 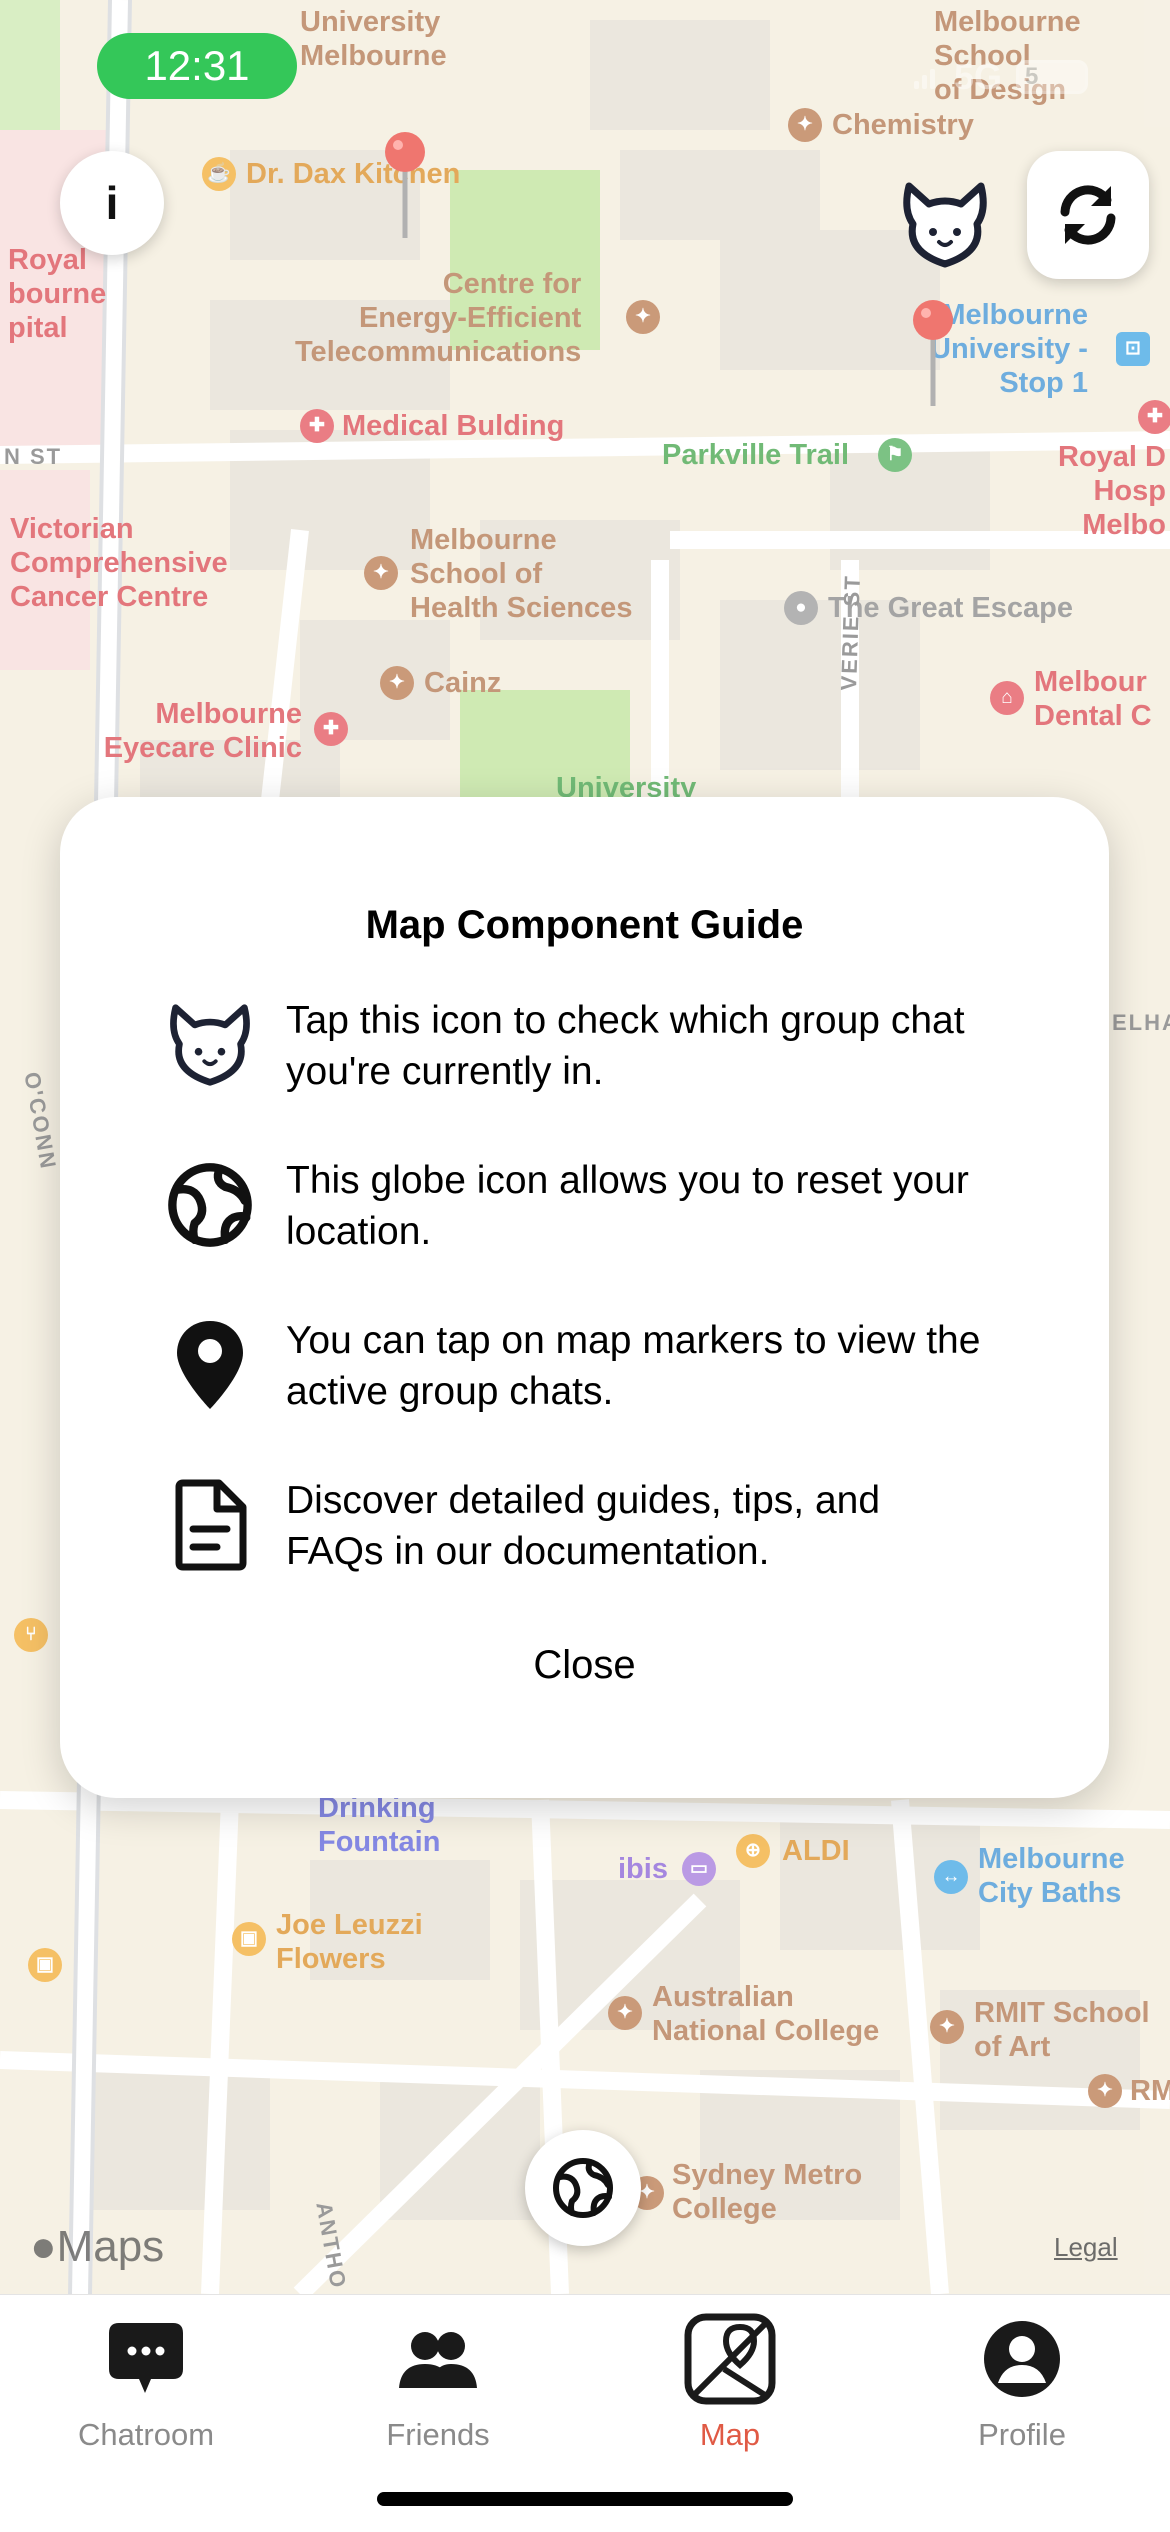 I want to click on tab-friends: Friends, so click(x=438, y=2386).